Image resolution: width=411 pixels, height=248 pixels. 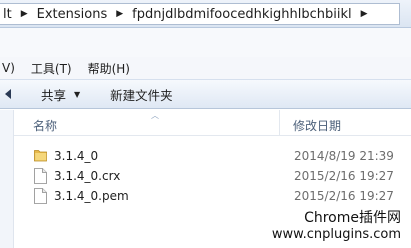 What do you see at coordinates (51, 68) in the screenshot?
I see `menu-tools: 工具(T)` at bounding box center [51, 68].